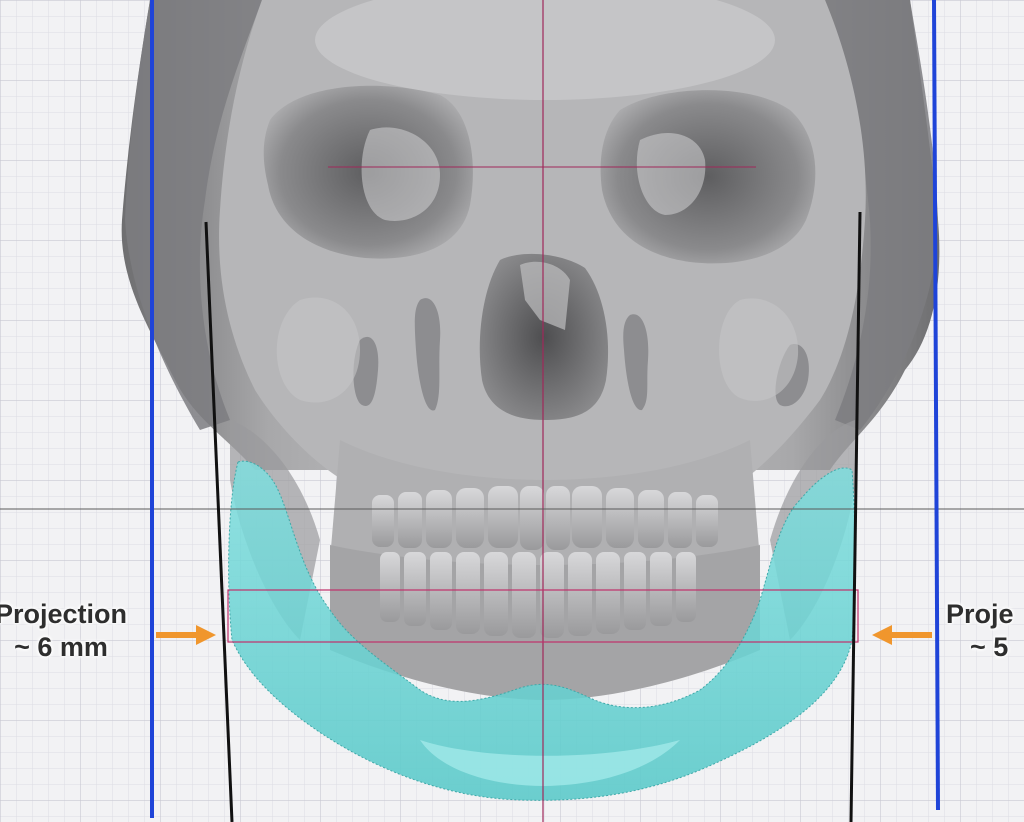 This screenshot has height=822, width=1024. I want to click on right-projection-value: ~ 5, so click(989, 647).